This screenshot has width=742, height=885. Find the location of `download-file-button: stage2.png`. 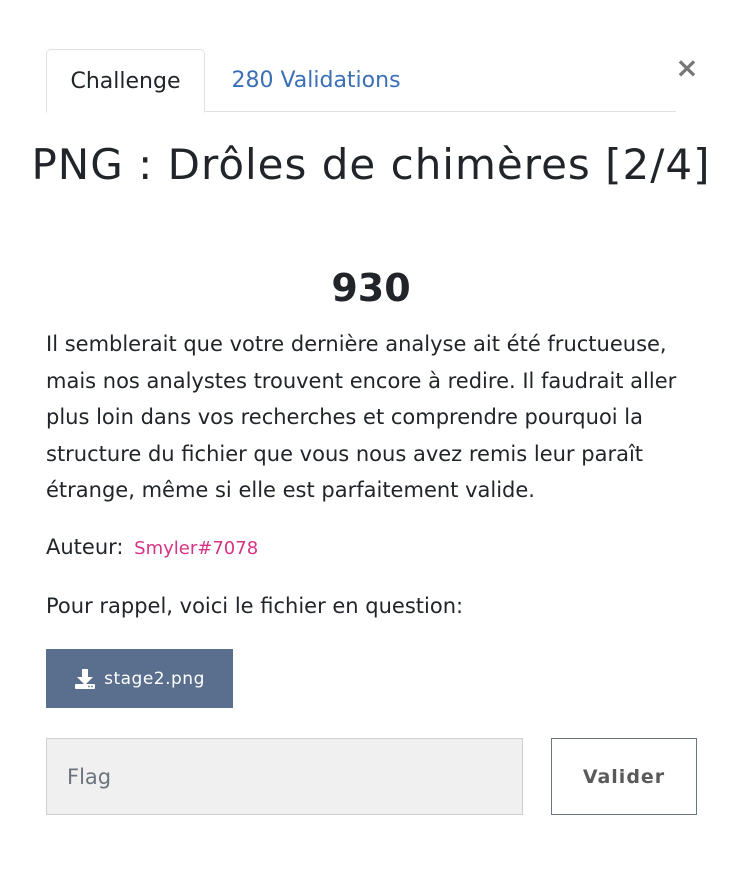

download-file-button: stage2.png is located at coordinates (139, 678).